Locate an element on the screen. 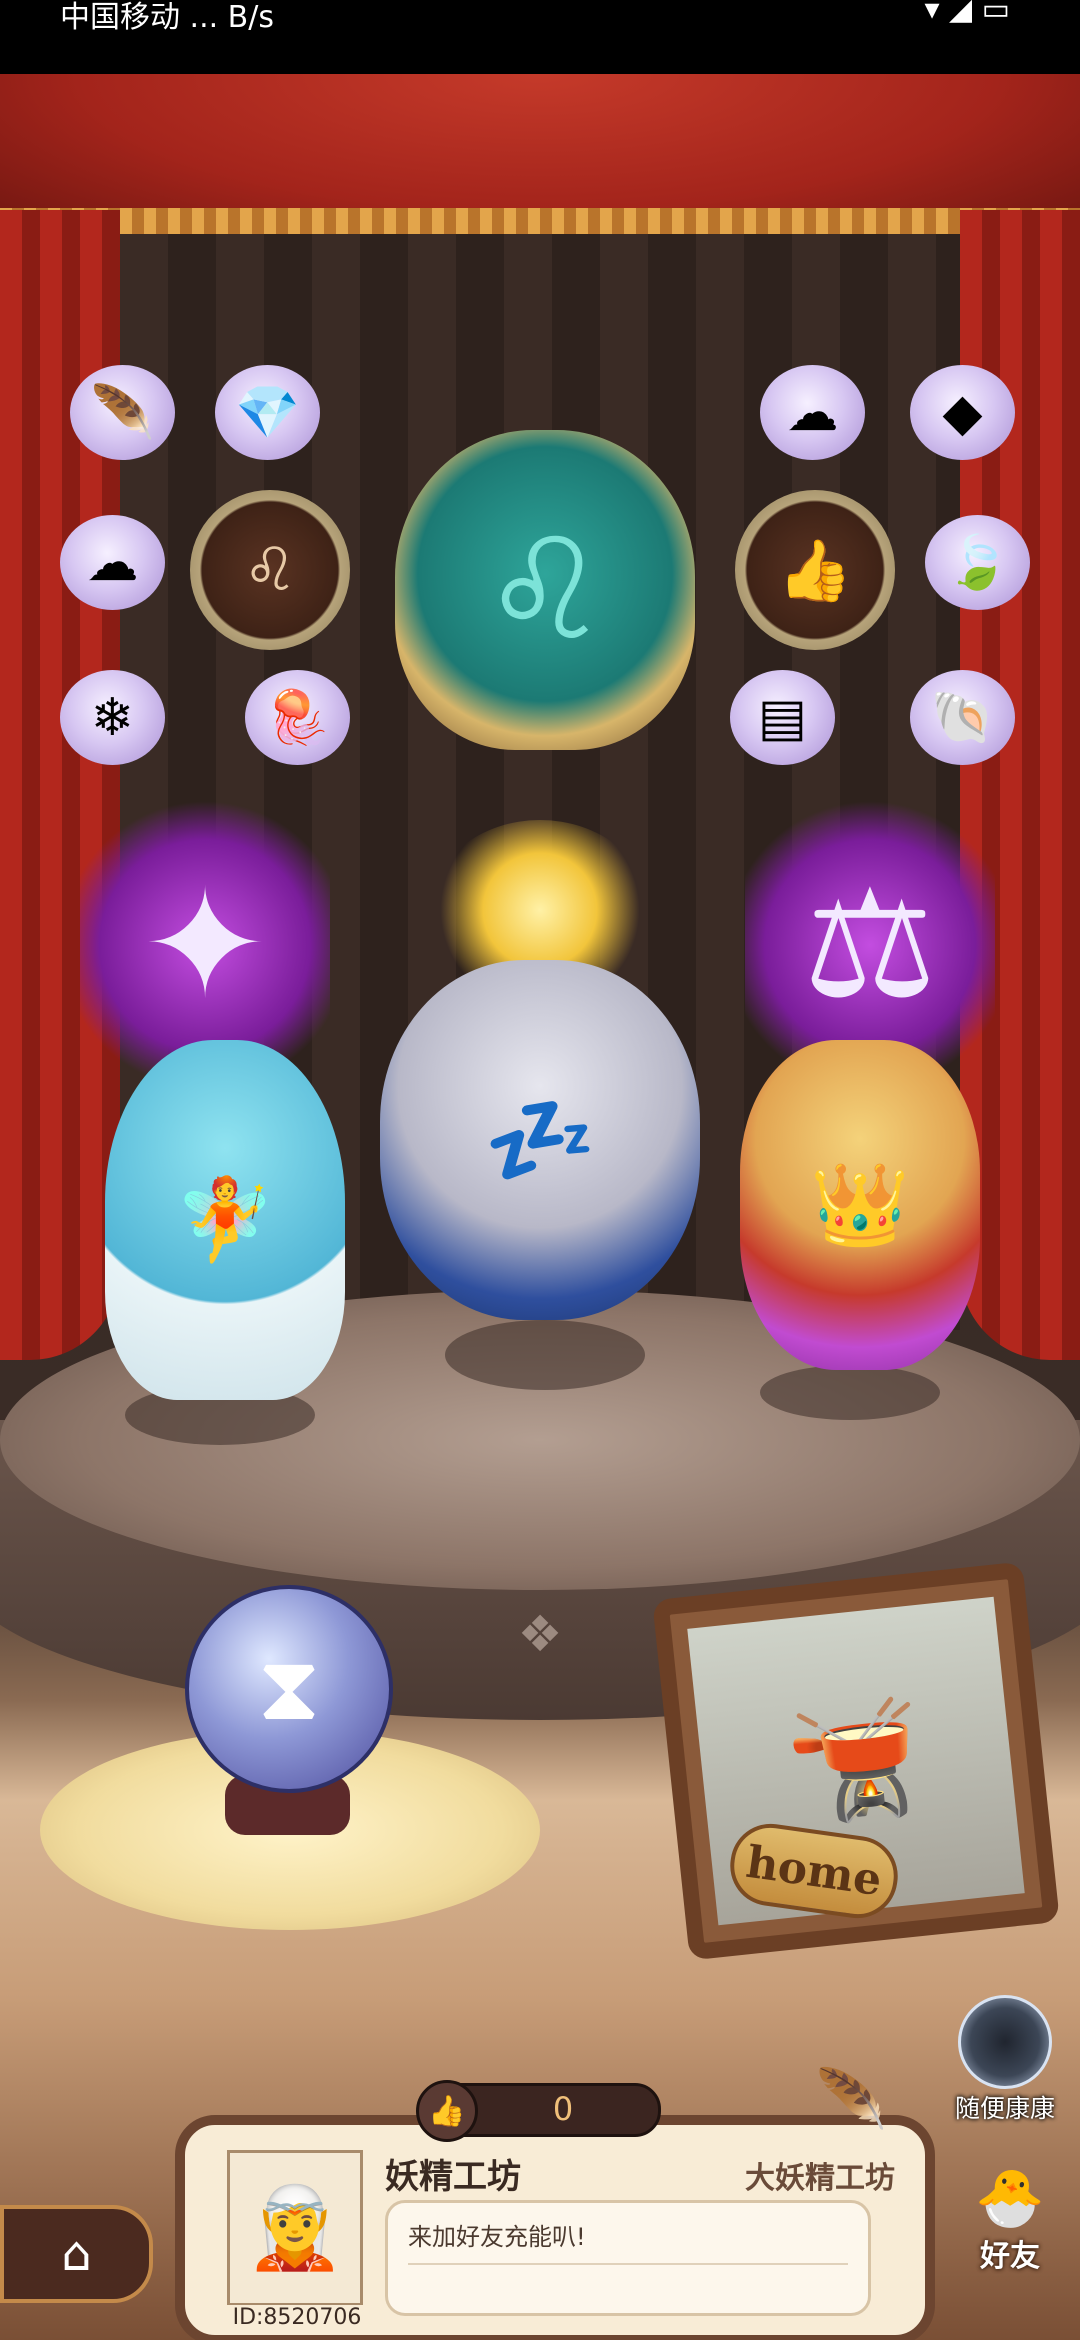 The image size is (1080, 2340). home-icon: ⌂ is located at coordinates (76, 2254).